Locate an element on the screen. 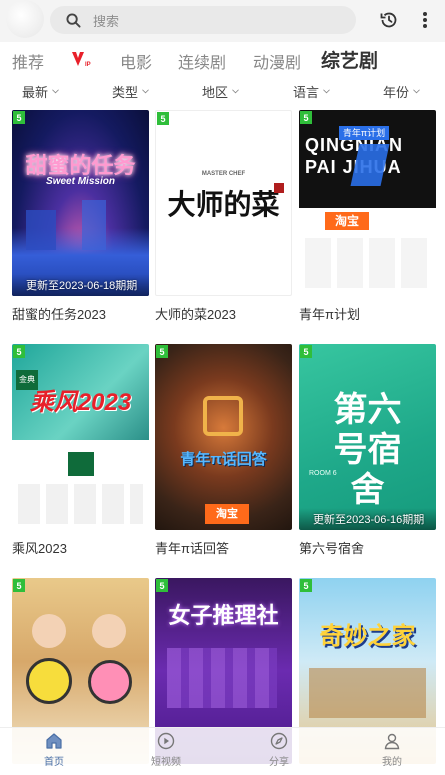 The image size is (445, 775). tab-series: 连续剧 is located at coordinates (202, 61).